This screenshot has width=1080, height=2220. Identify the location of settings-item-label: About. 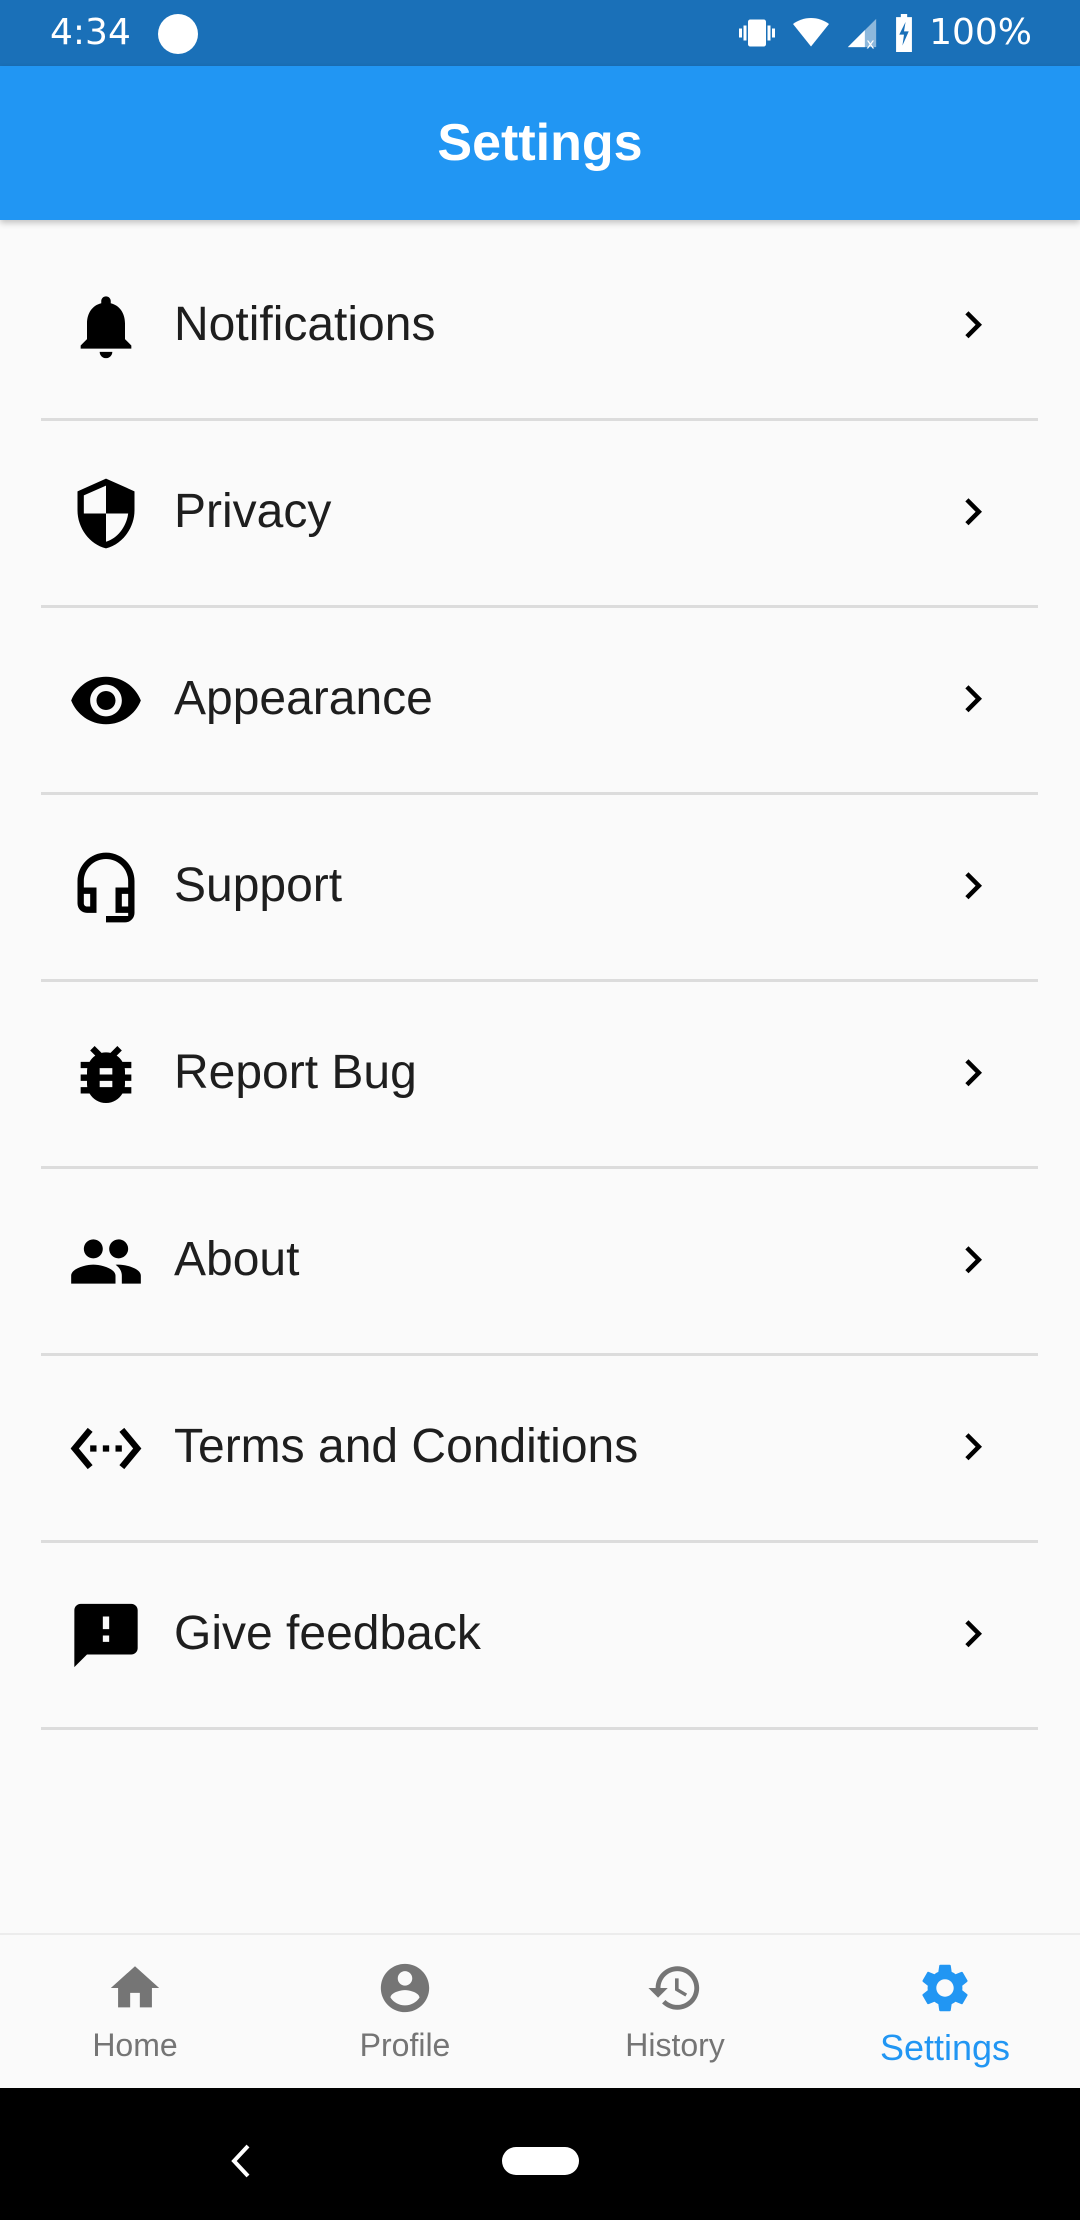
(237, 1259).